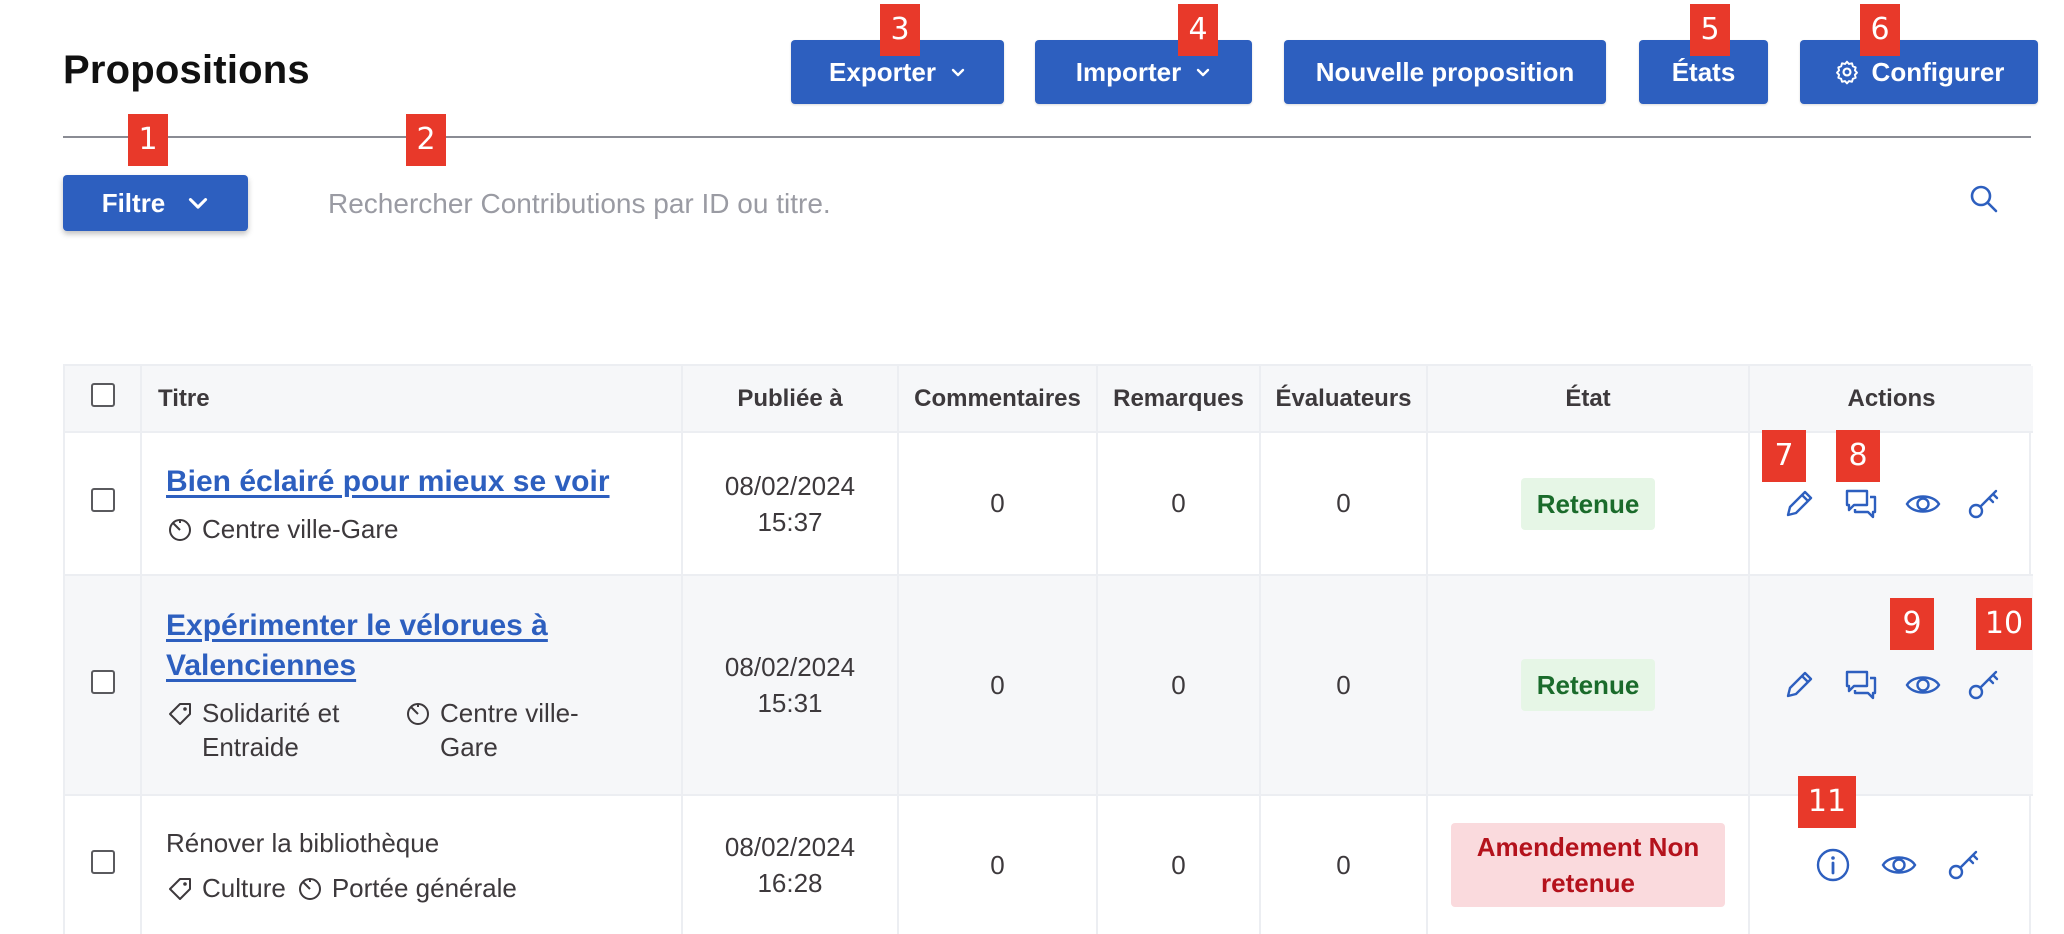  I want to click on search-icon, so click(1984, 199).